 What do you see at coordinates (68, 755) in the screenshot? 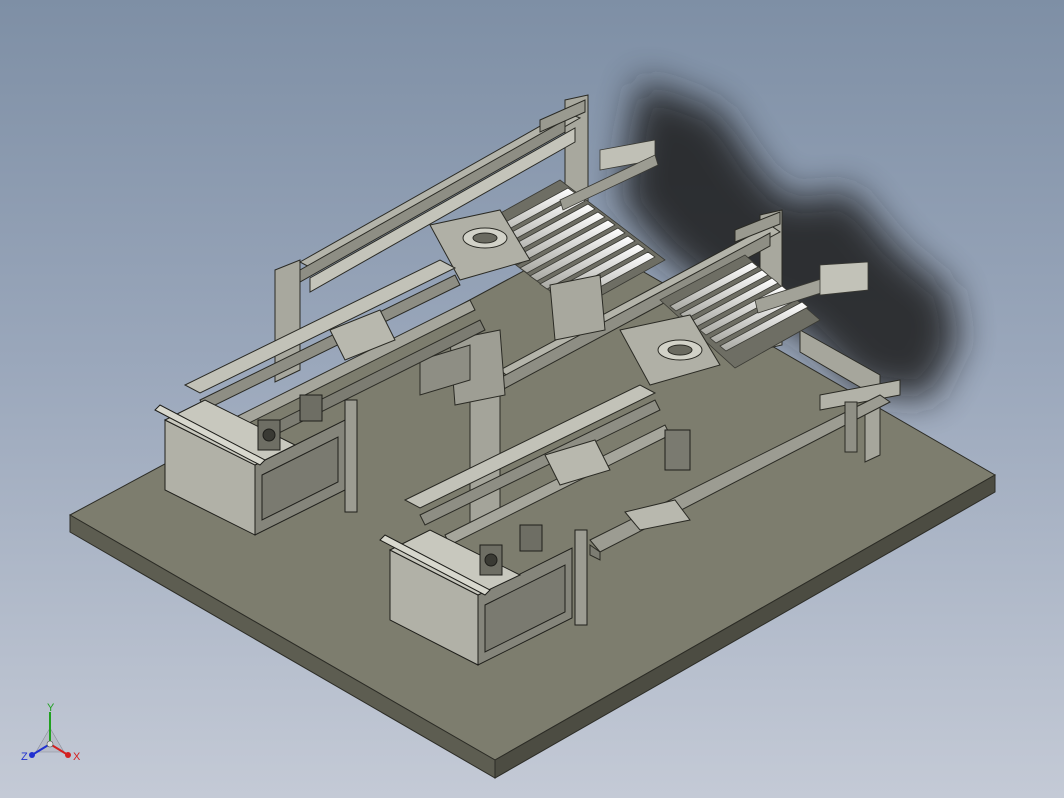
I see `x-axis-tip` at bounding box center [68, 755].